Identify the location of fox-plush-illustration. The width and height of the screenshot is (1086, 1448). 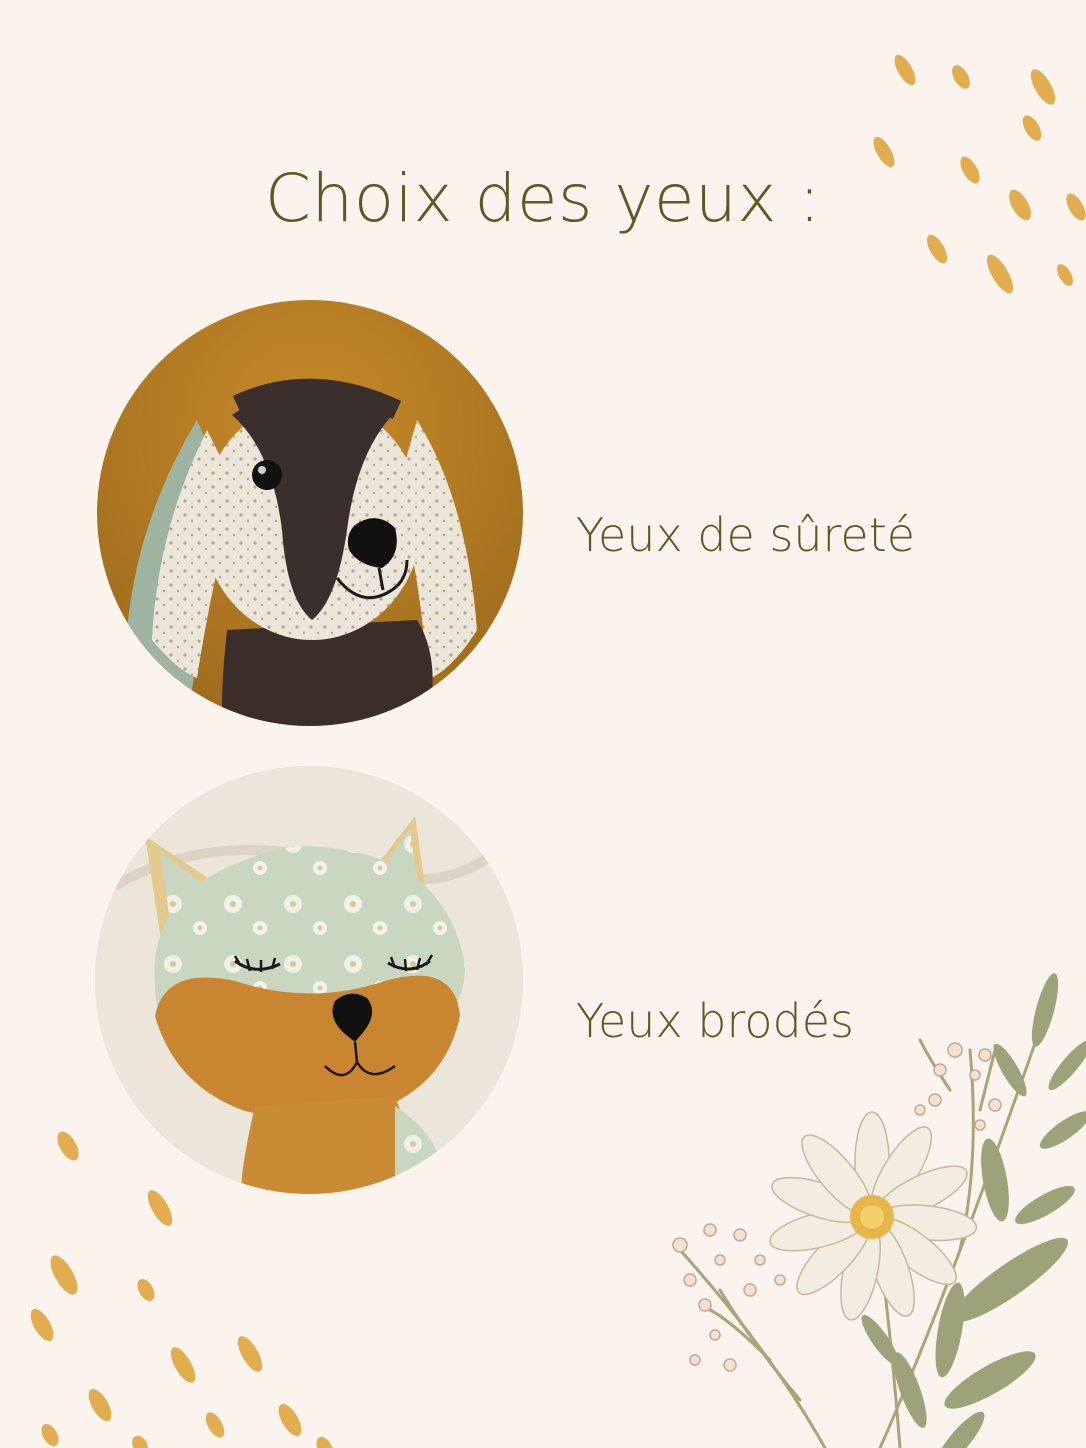
(309, 980).